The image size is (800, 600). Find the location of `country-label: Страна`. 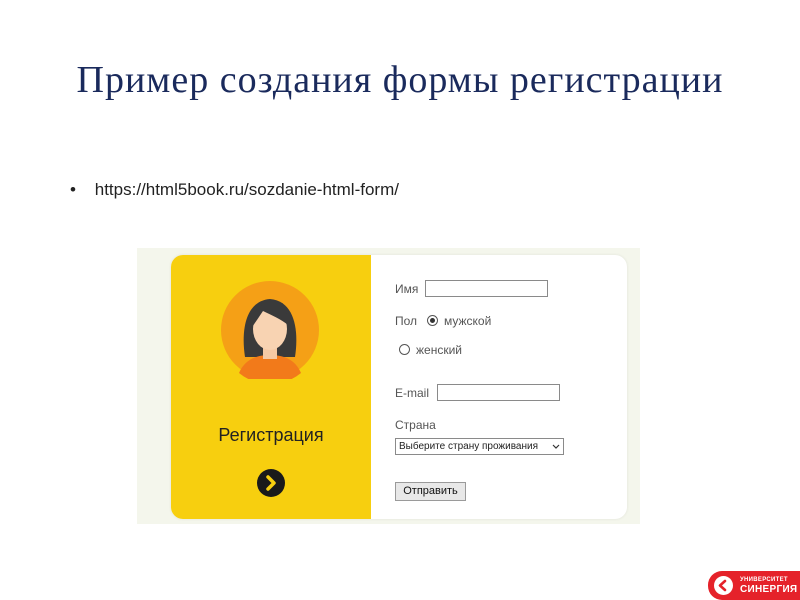

country-label: Страна is located at coordinates (415, 425).